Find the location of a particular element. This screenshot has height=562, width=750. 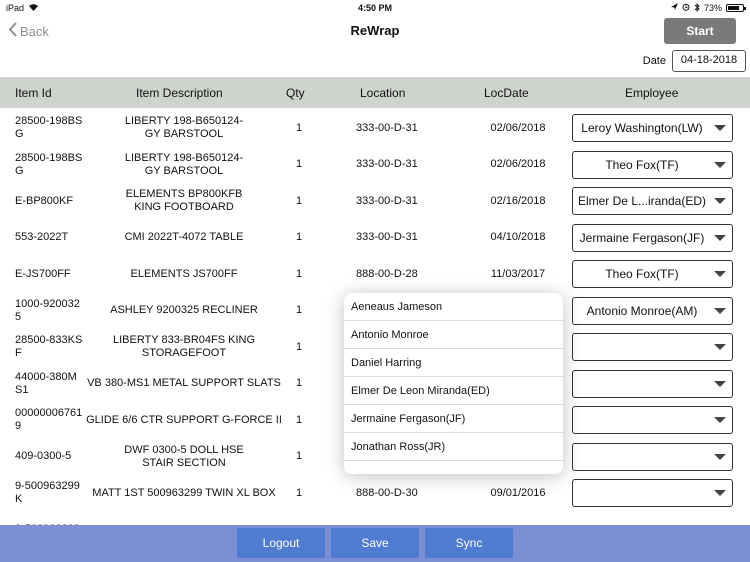

header-qty: Qty is located at coordinates (295, 93).